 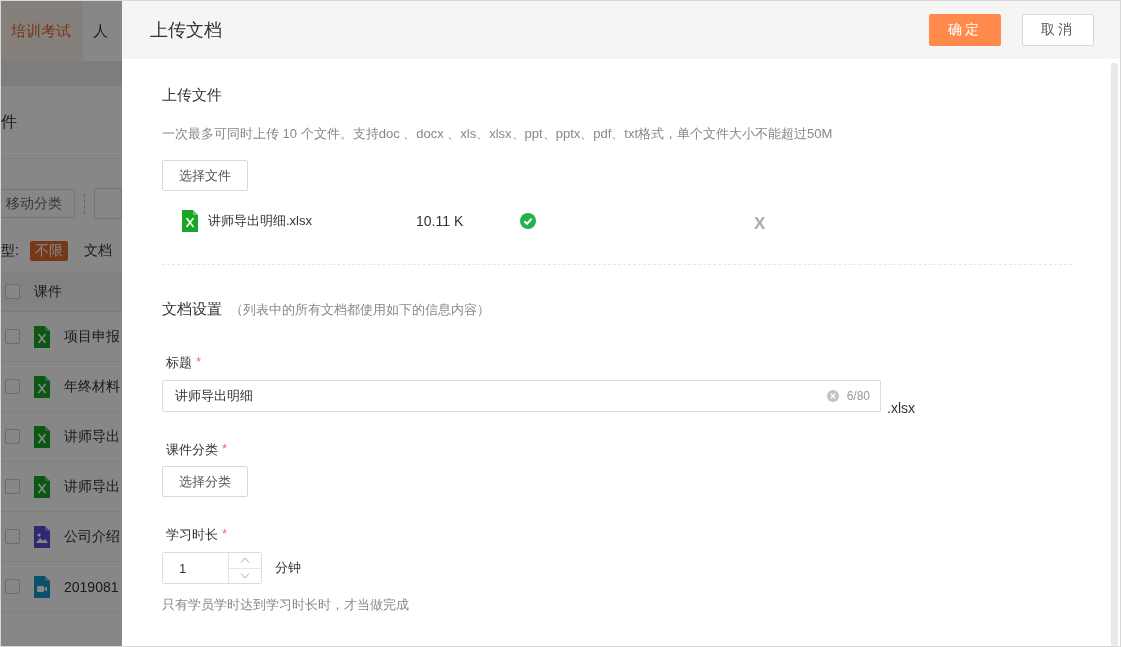 What do you see at coordinates (832, 396) in the screenshot?
I see `clear-icon` at bounding box center [832, 396].